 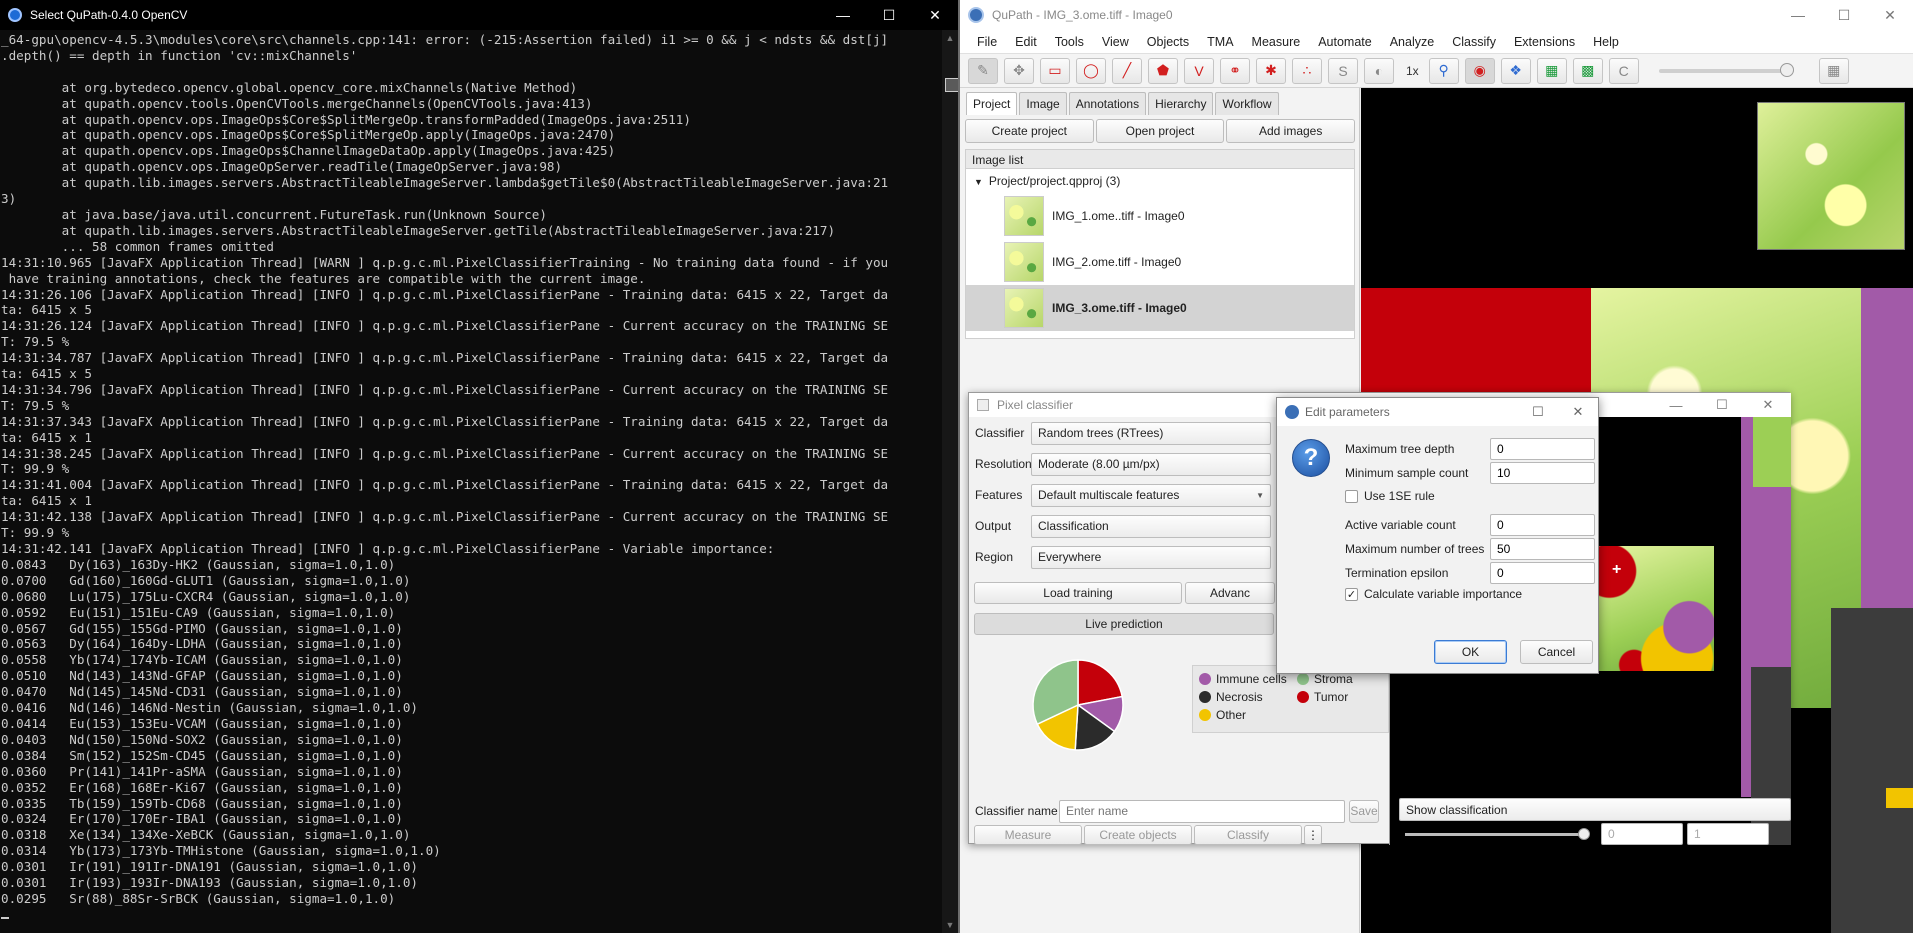 What do you see at coordinates (1542, 573) in the screenshot?
I see `termination-epsilon-field` at bounding box center [1542, 573].